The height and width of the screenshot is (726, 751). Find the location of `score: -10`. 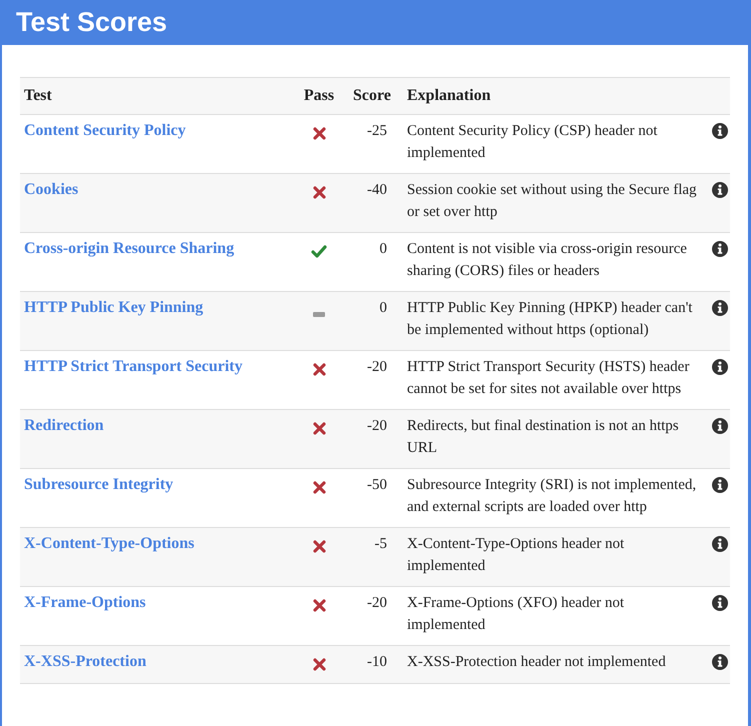

score: -10 is located at coordinates (377, 662).